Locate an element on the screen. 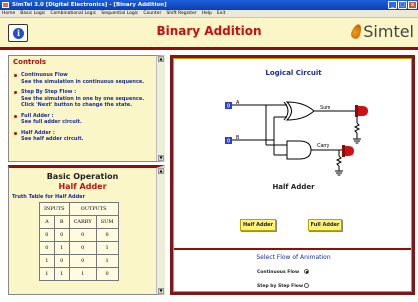 The height and width of the screenshot is (302, 418). table-row: 1 1 1 0 is located at coordinates (79, 274).